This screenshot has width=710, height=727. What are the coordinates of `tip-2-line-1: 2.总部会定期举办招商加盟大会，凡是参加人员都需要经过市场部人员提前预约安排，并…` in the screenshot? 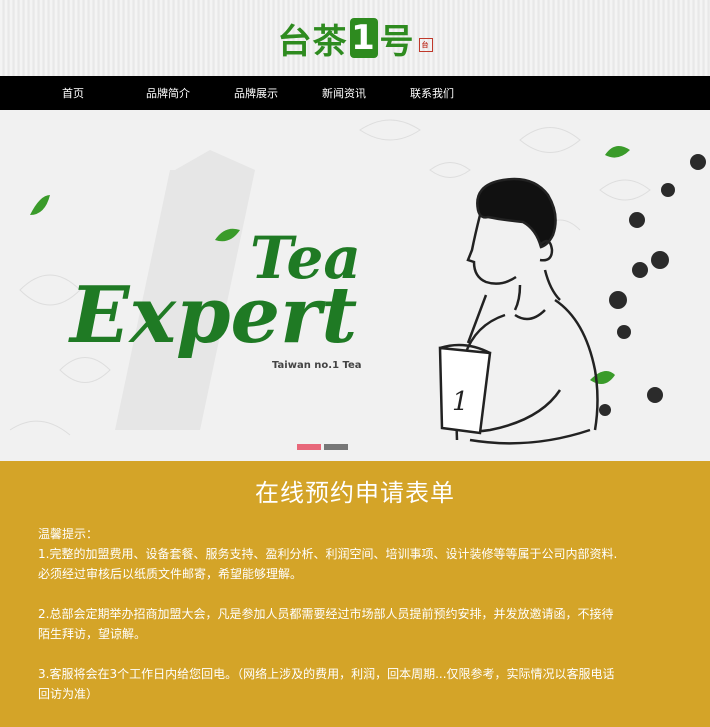 It's located at (326, 614).